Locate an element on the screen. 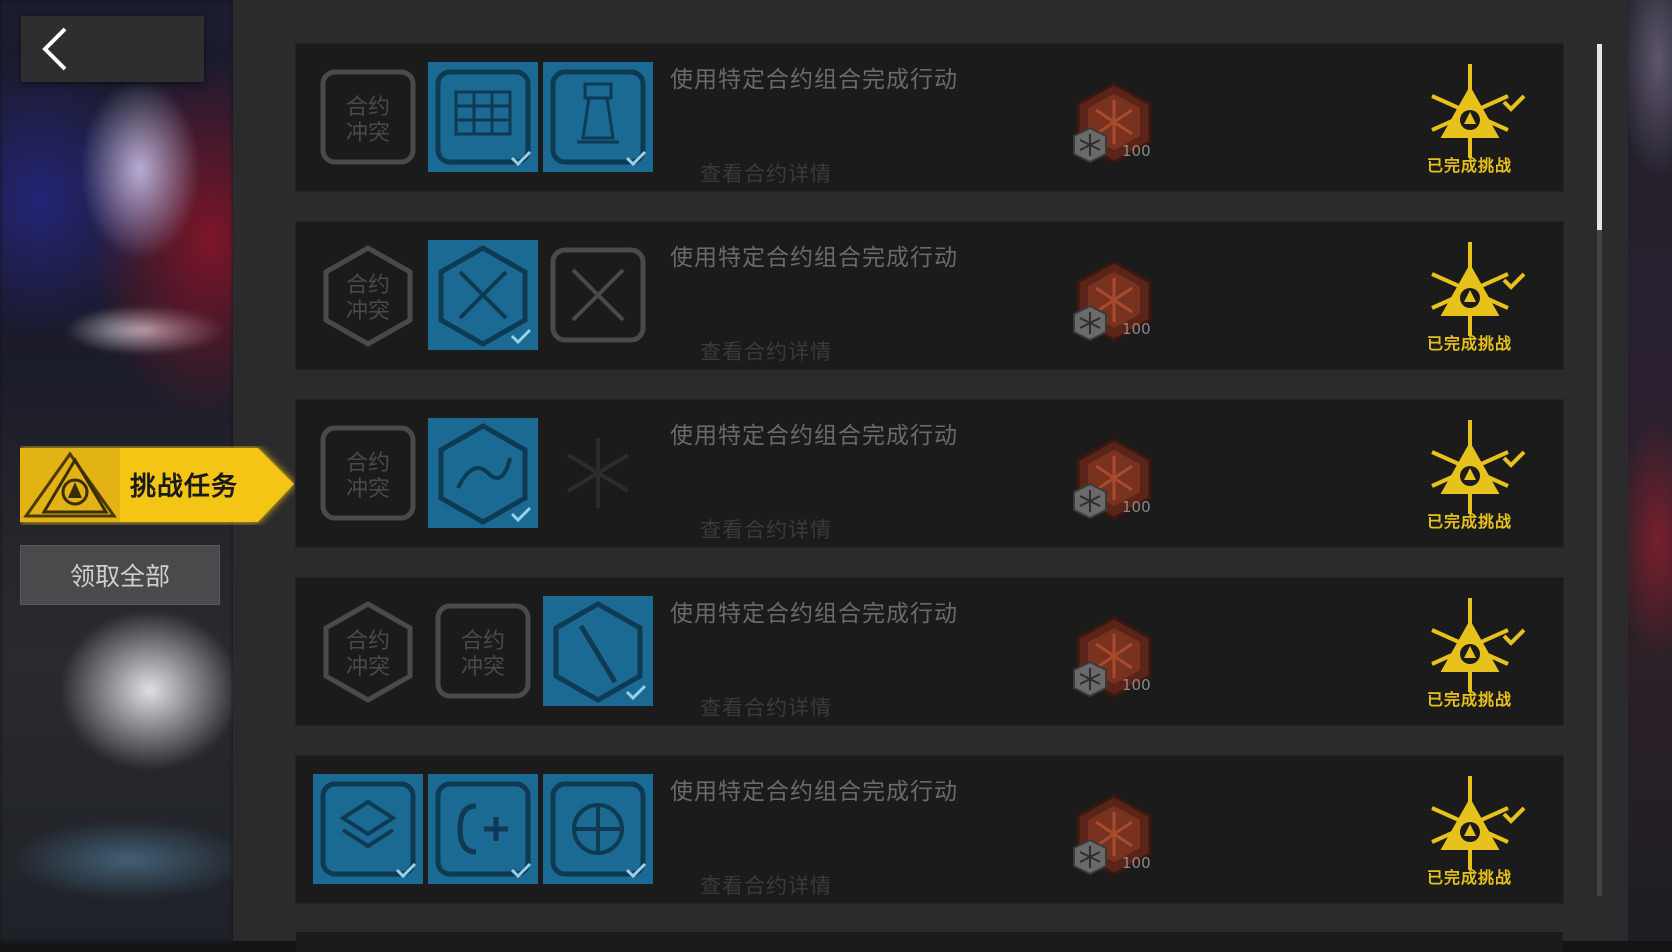 This screenshot has height=952, width=1672. claim-all-button: 领取全部 is located at coordinates (120, 575).